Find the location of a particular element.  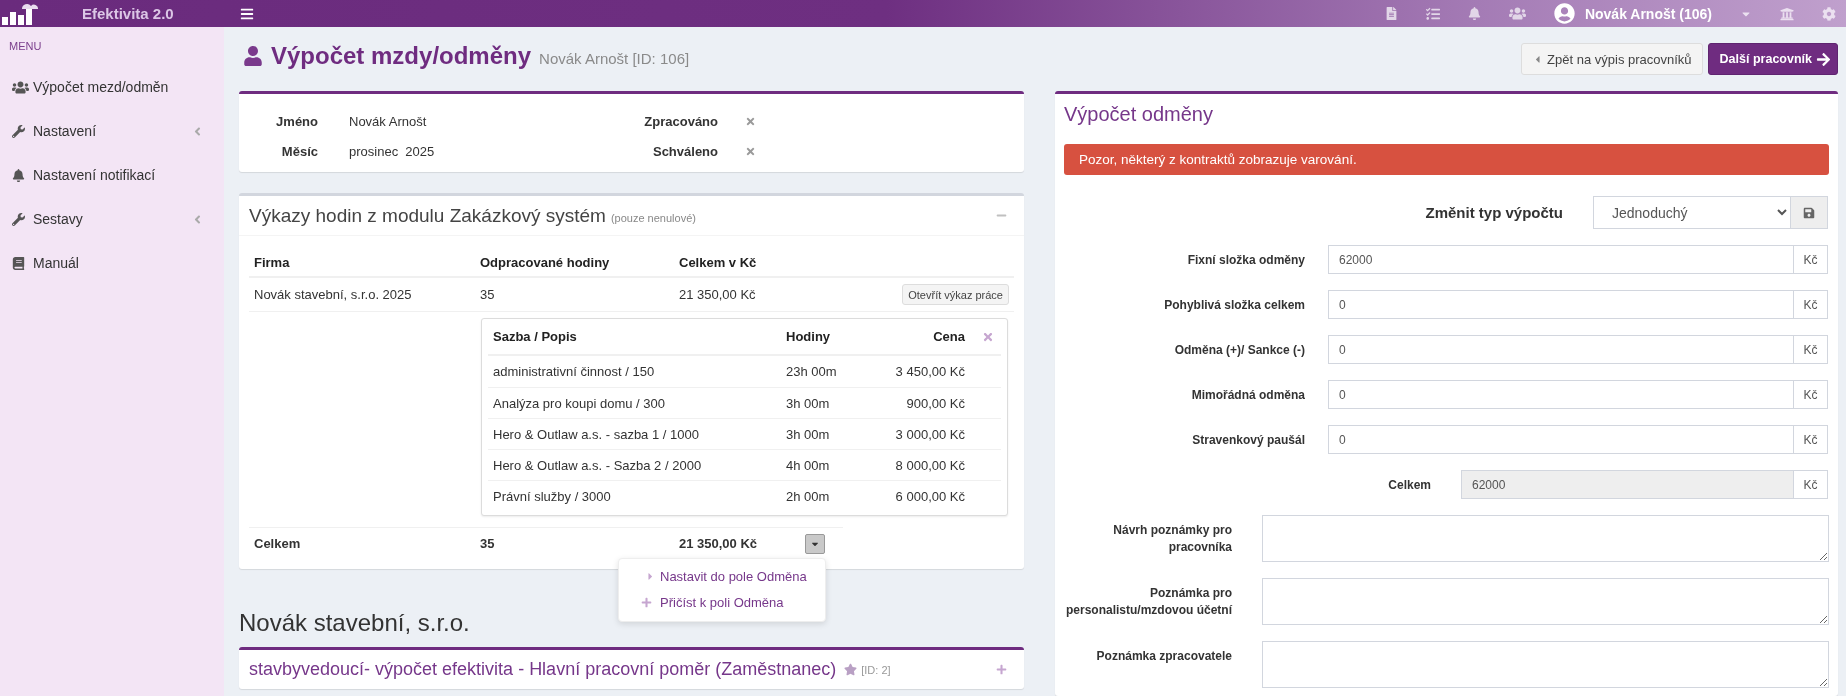

building-icon is located at coordinates (1787, 13).